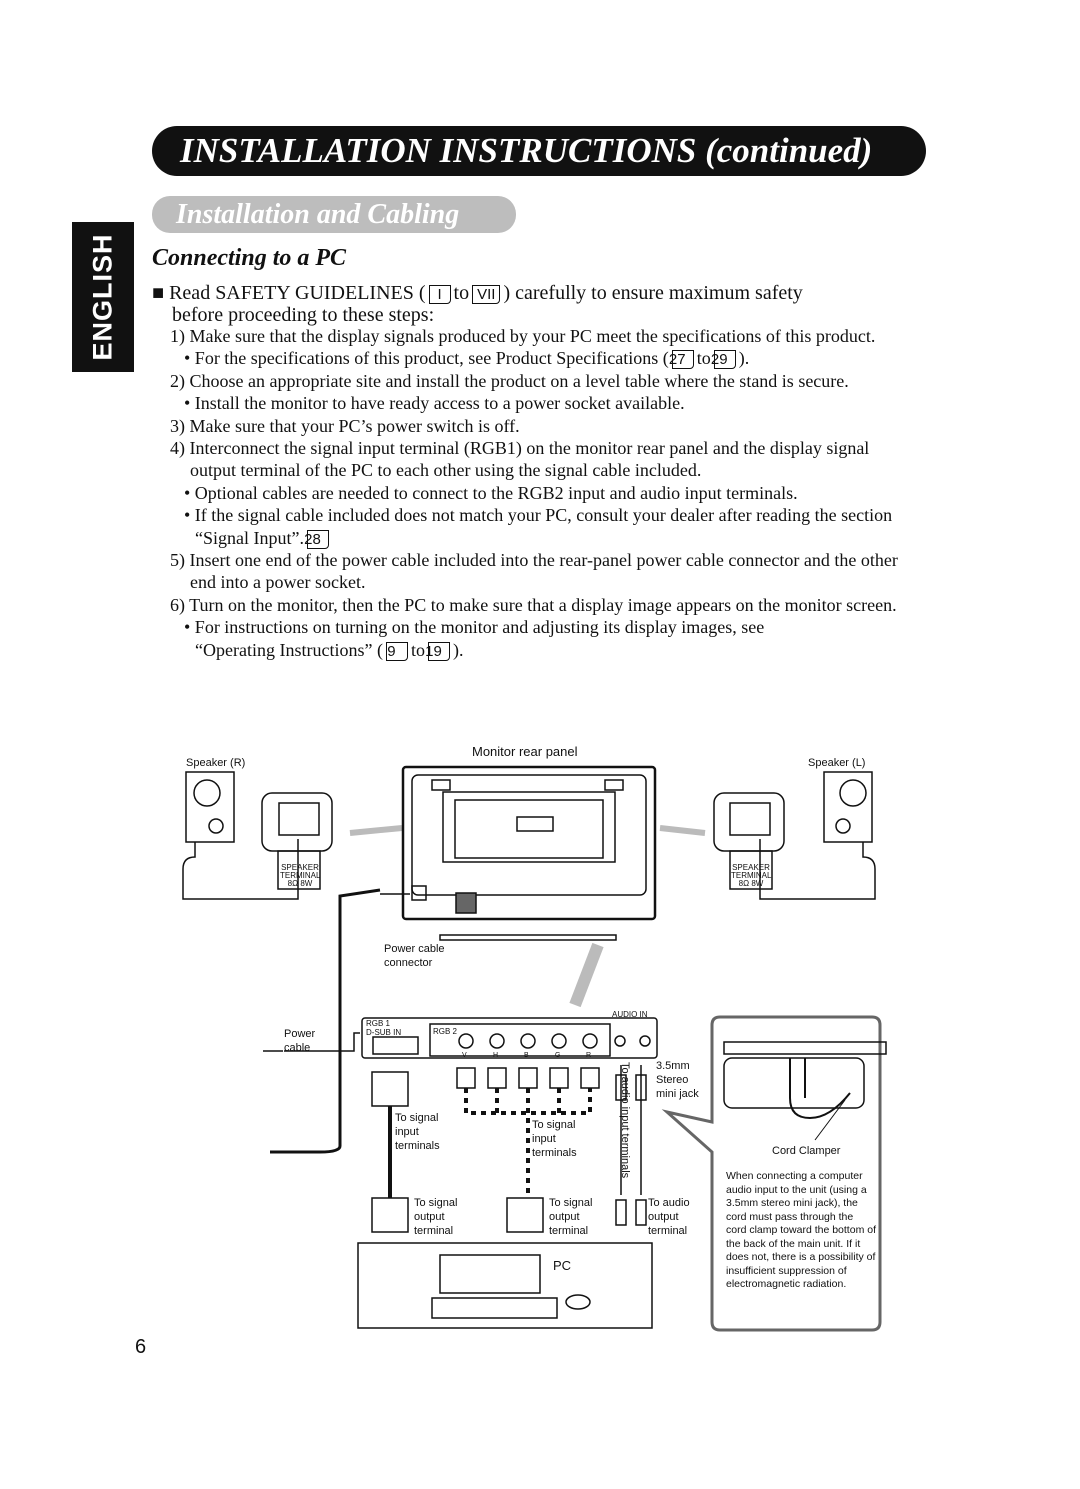  I want to click on pc-icon, so click(490, 1274).